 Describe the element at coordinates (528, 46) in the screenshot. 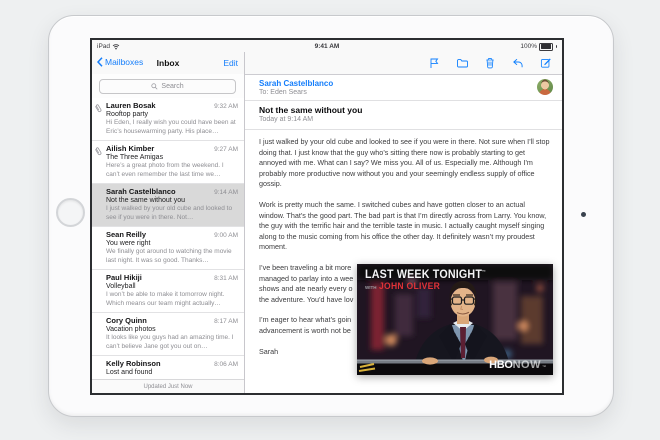

I see `battery-percent: 100%` at that location.